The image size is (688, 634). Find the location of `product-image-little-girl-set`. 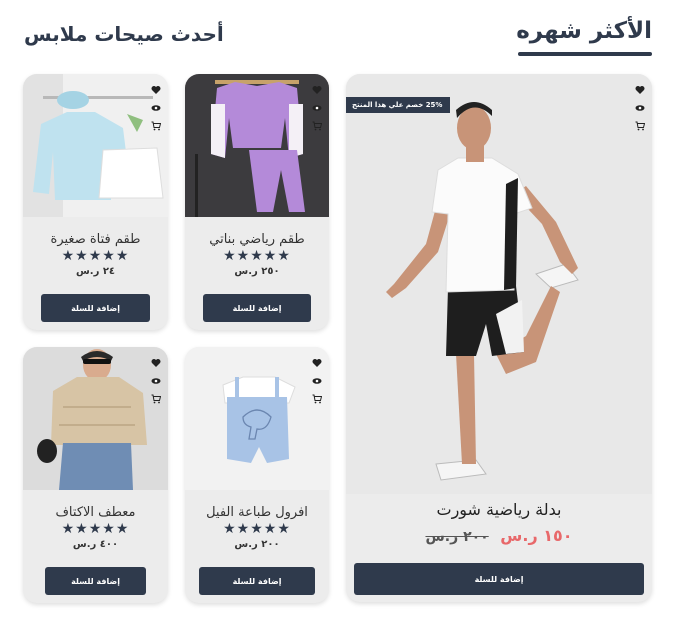

product-image-little-girl-set is located at coordinates (95, 145).